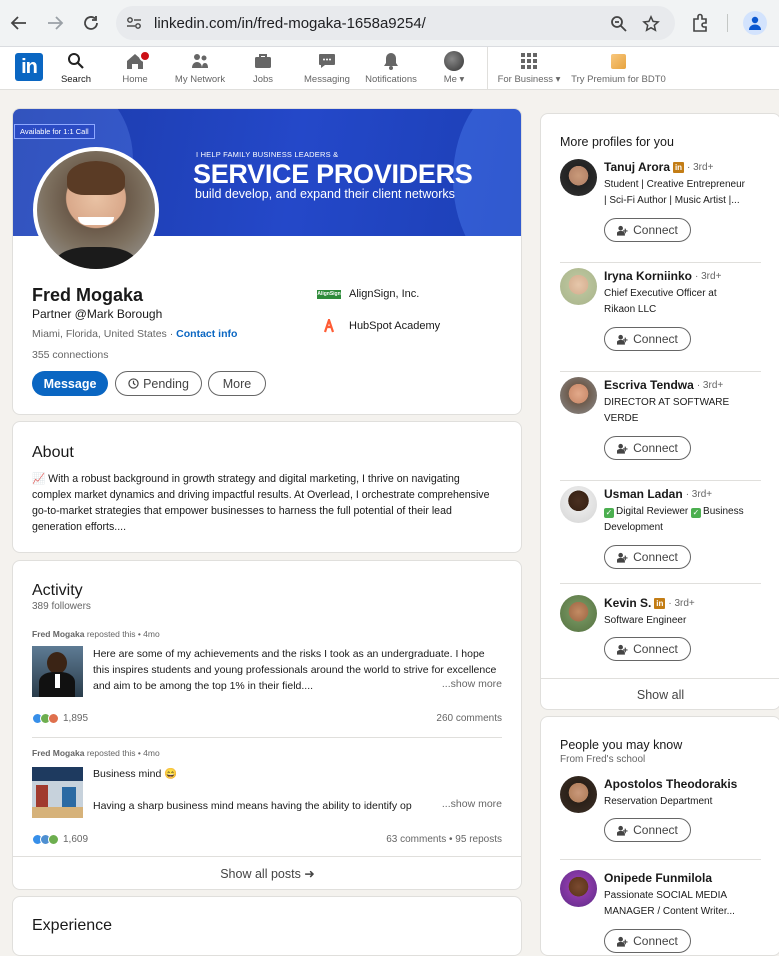 Image resolution: width=779 pixels, height=956 pixels. I want to click on headline-line: Rikaon LLC, so click(630, 309).